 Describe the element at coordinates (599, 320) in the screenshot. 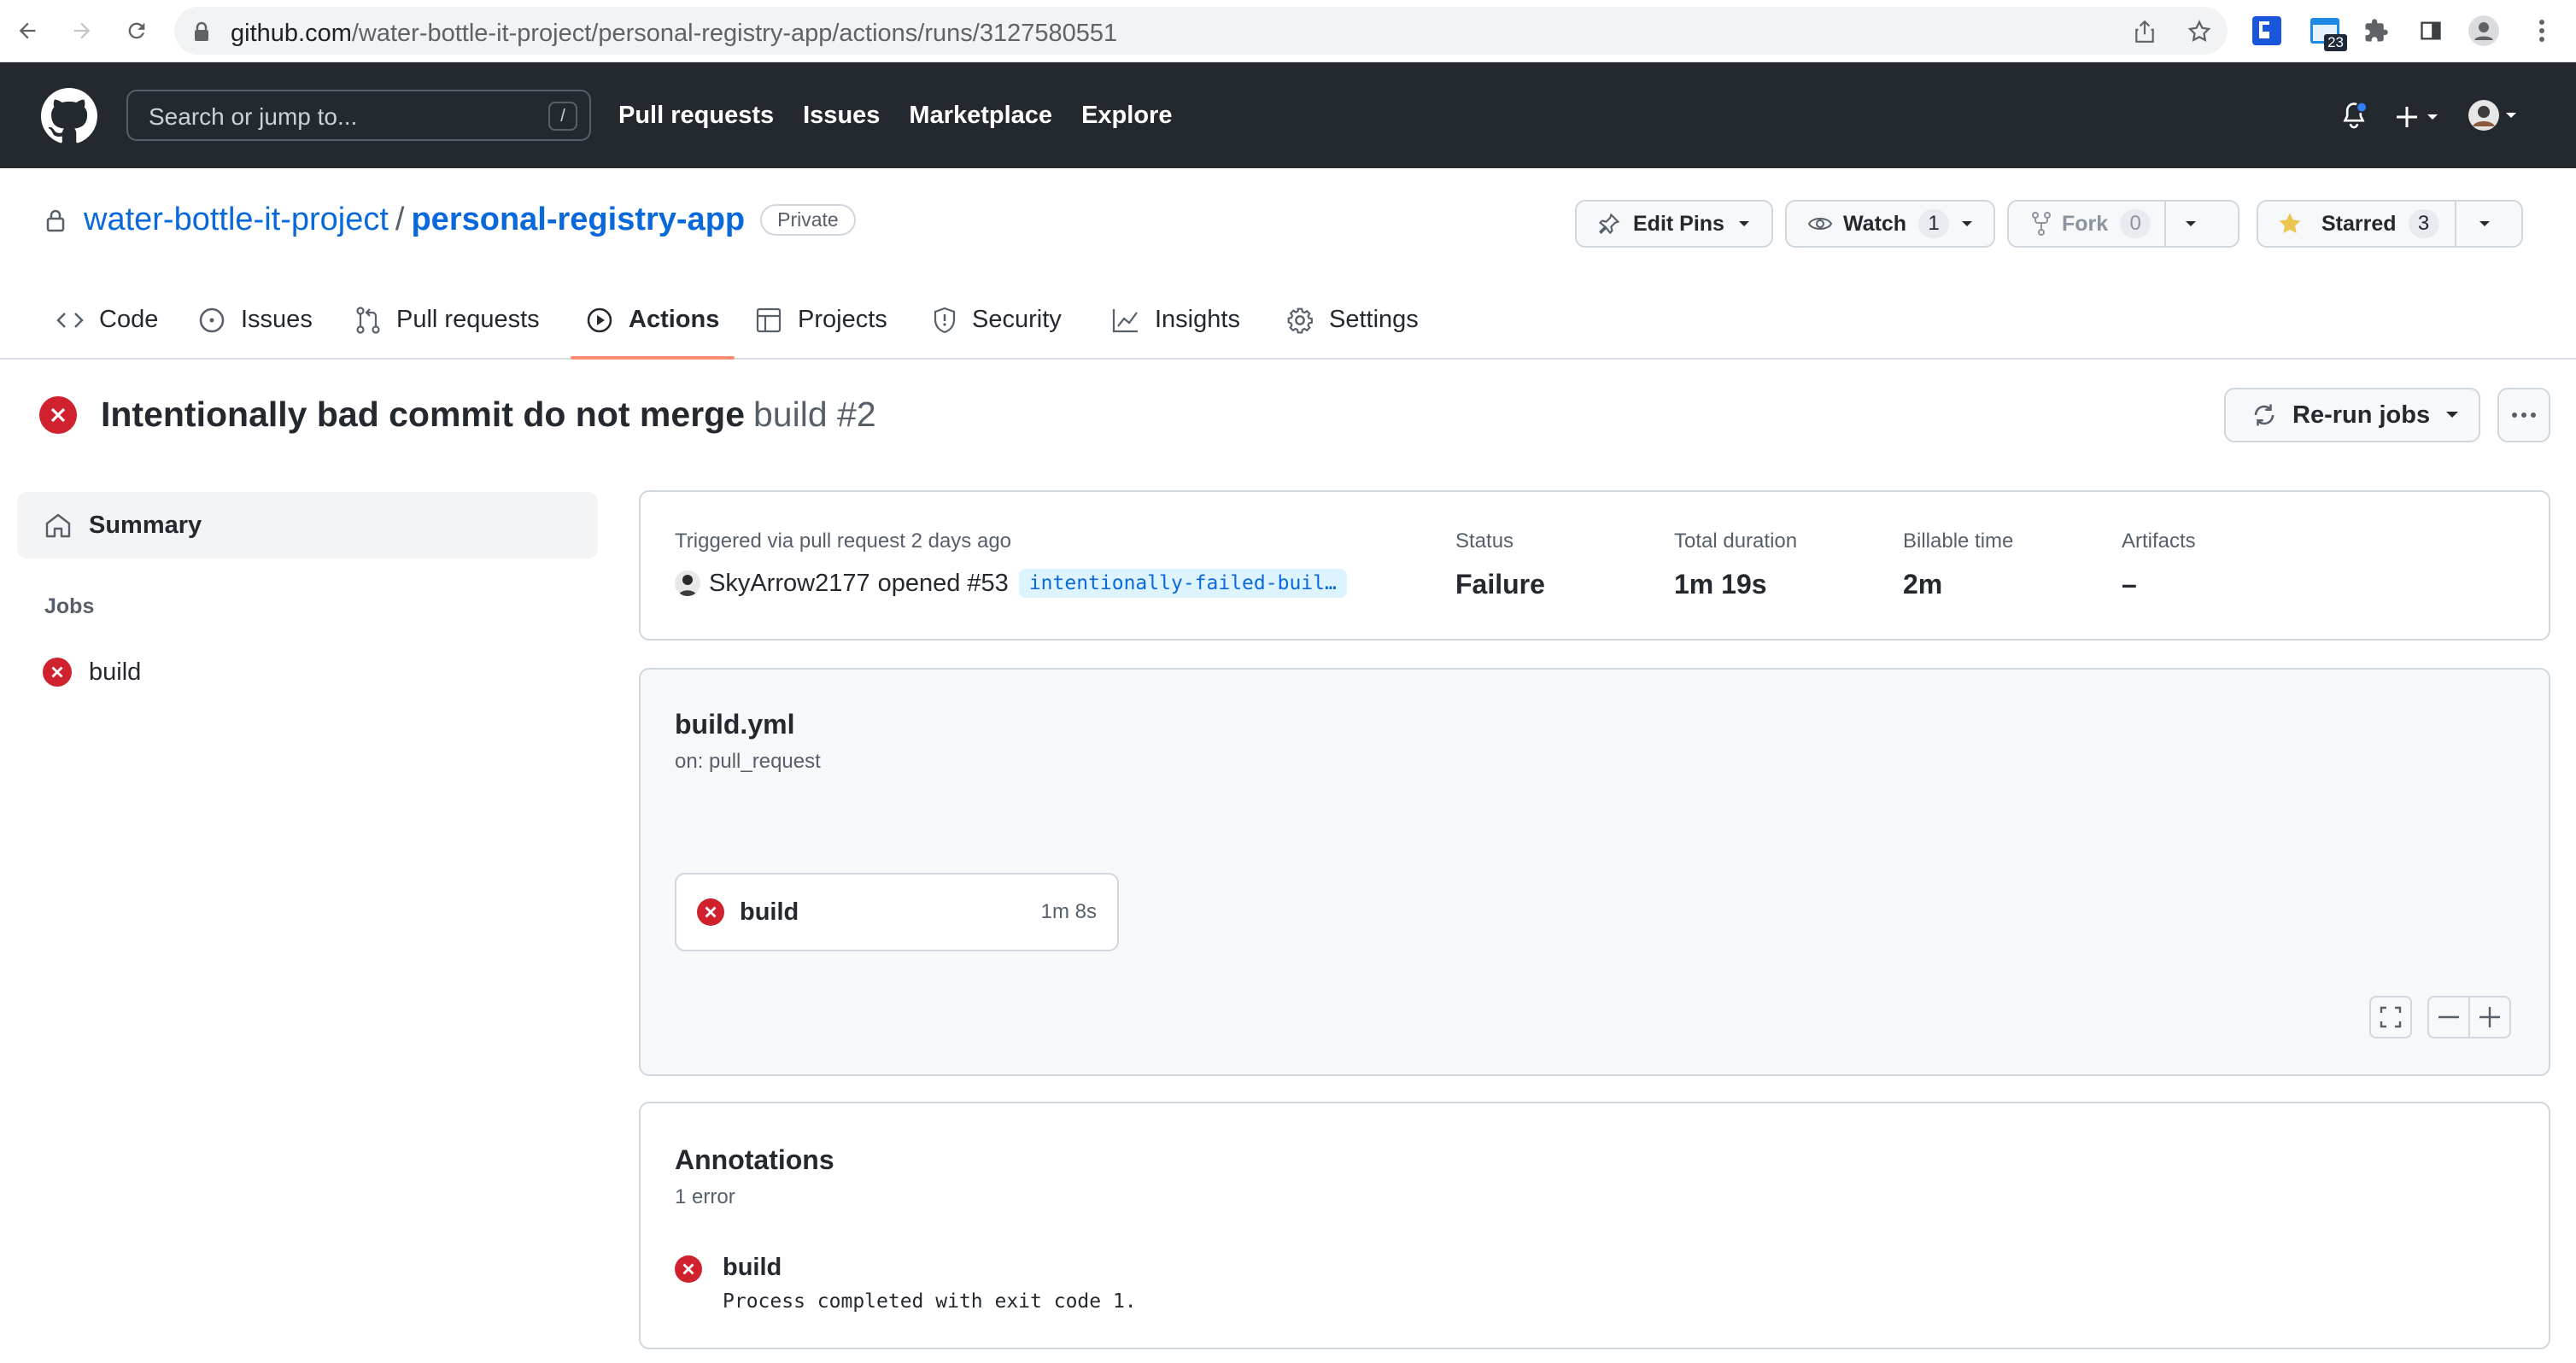

I see `play-icon` at that location.